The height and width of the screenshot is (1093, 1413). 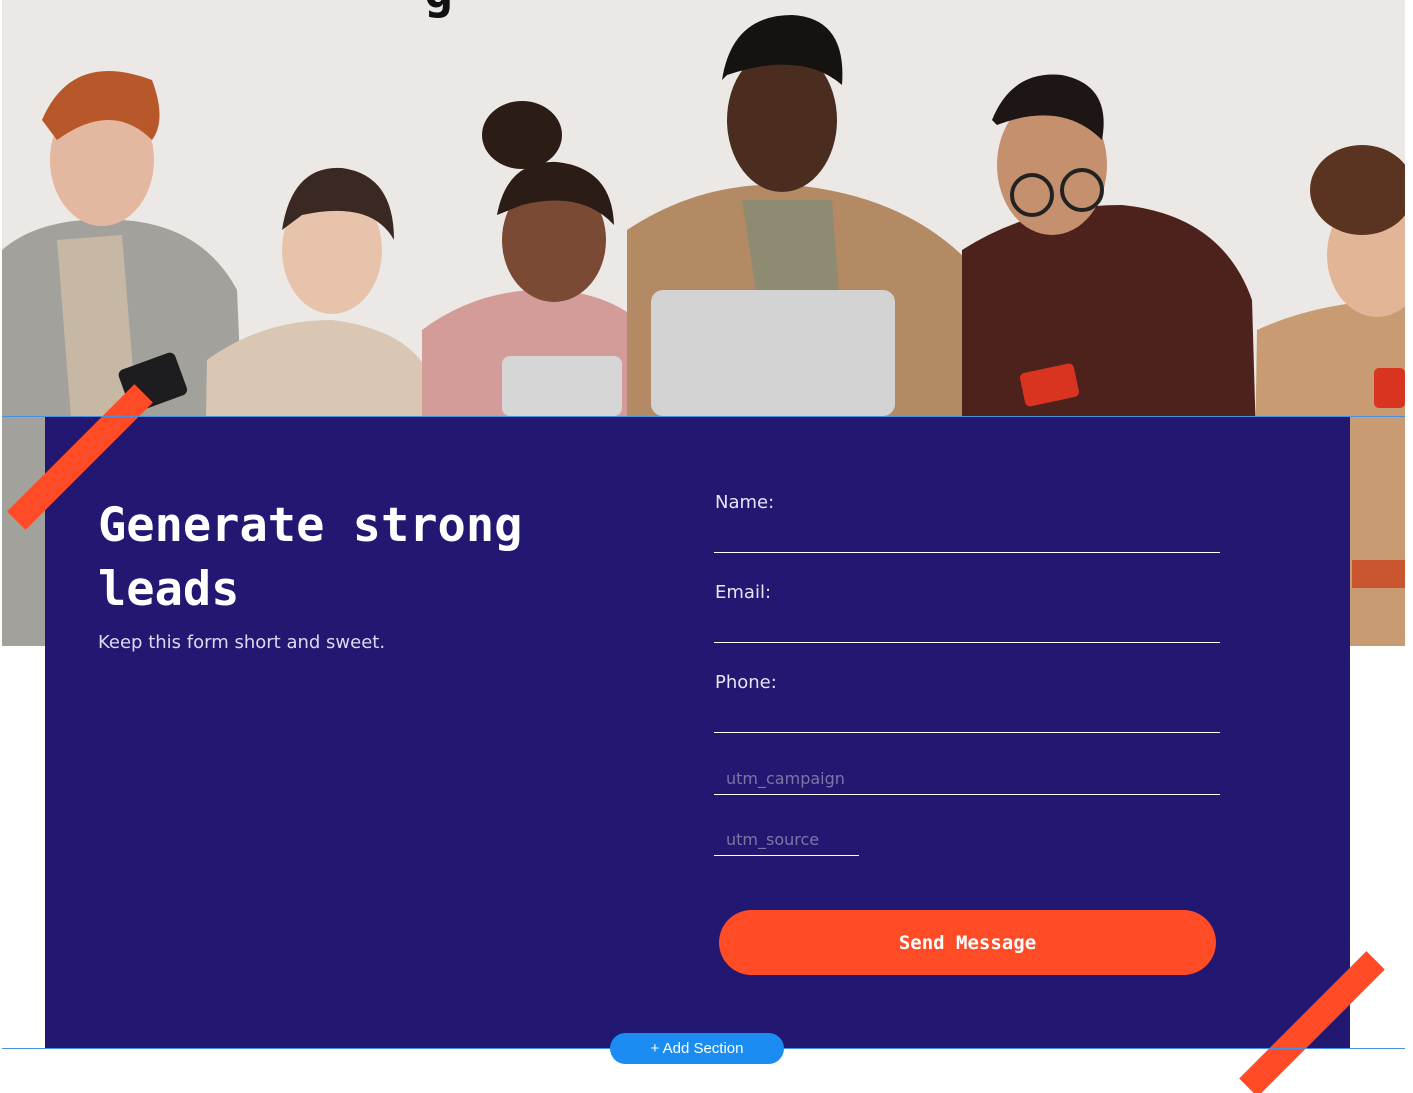 I want to click on send-message-button: Send Message, so click(x=967, y=942).